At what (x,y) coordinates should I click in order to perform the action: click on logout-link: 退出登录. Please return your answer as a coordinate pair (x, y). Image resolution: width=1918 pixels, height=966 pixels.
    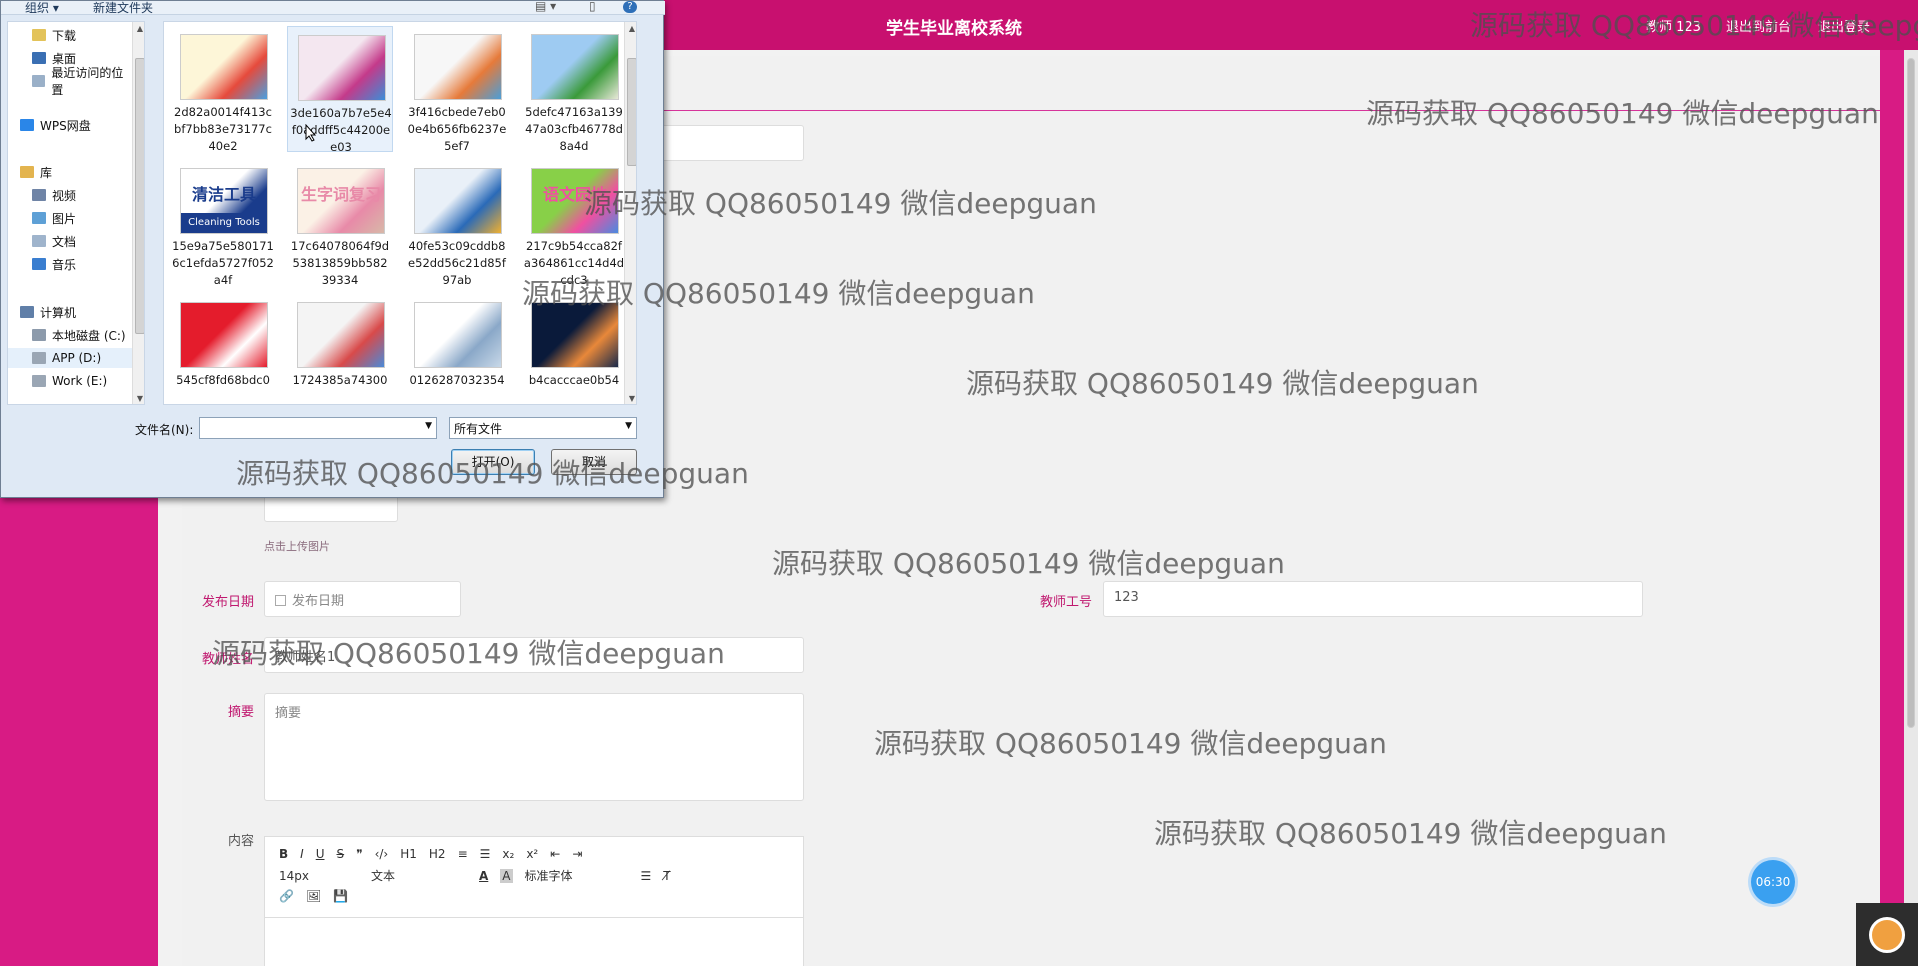
    Looking at the image, I should click on (1844, 25).